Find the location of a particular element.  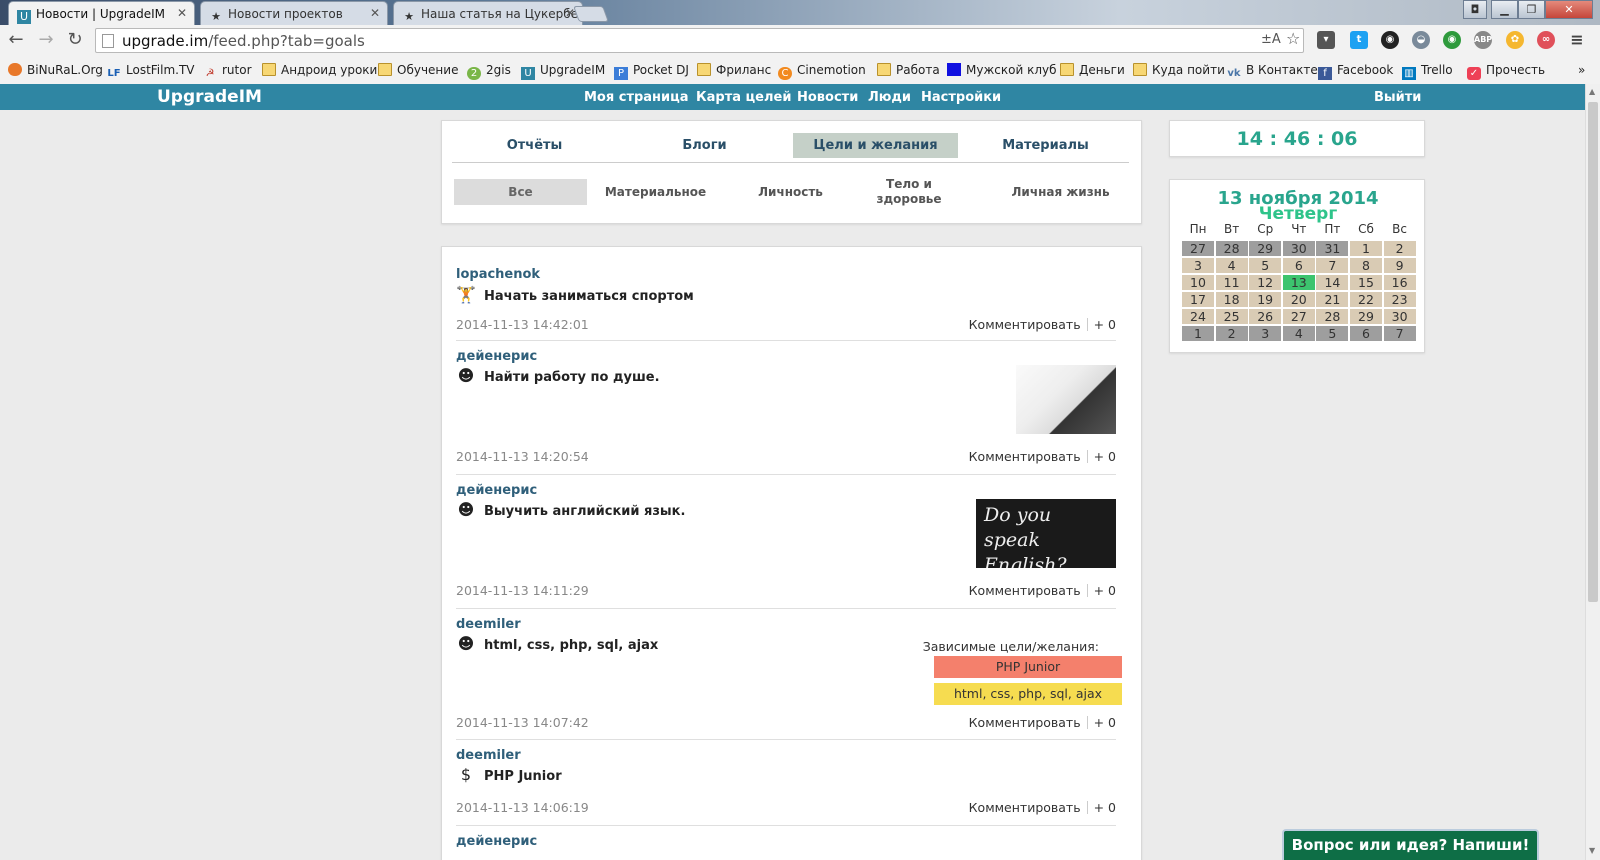

calendar-day: 10 is located at coordinates (1198, 282).